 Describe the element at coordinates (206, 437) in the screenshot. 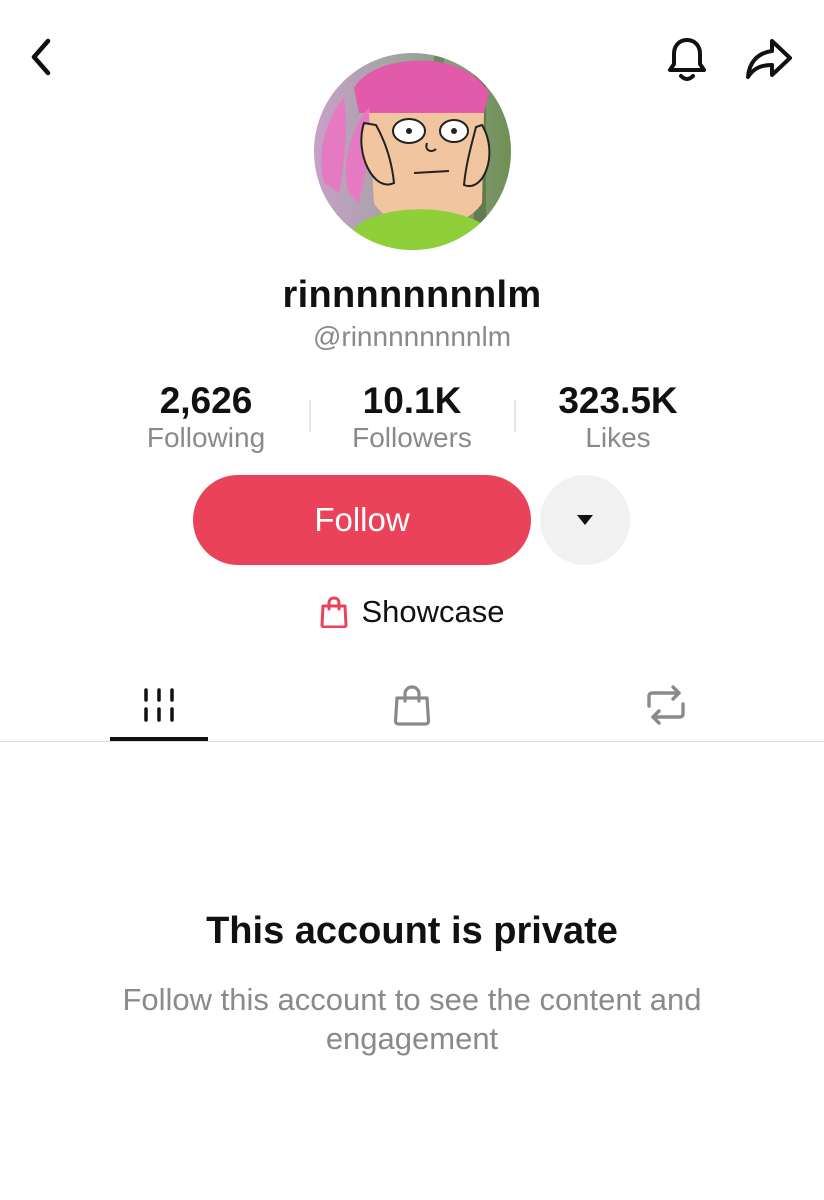

I see `following-label: Following` at that location.